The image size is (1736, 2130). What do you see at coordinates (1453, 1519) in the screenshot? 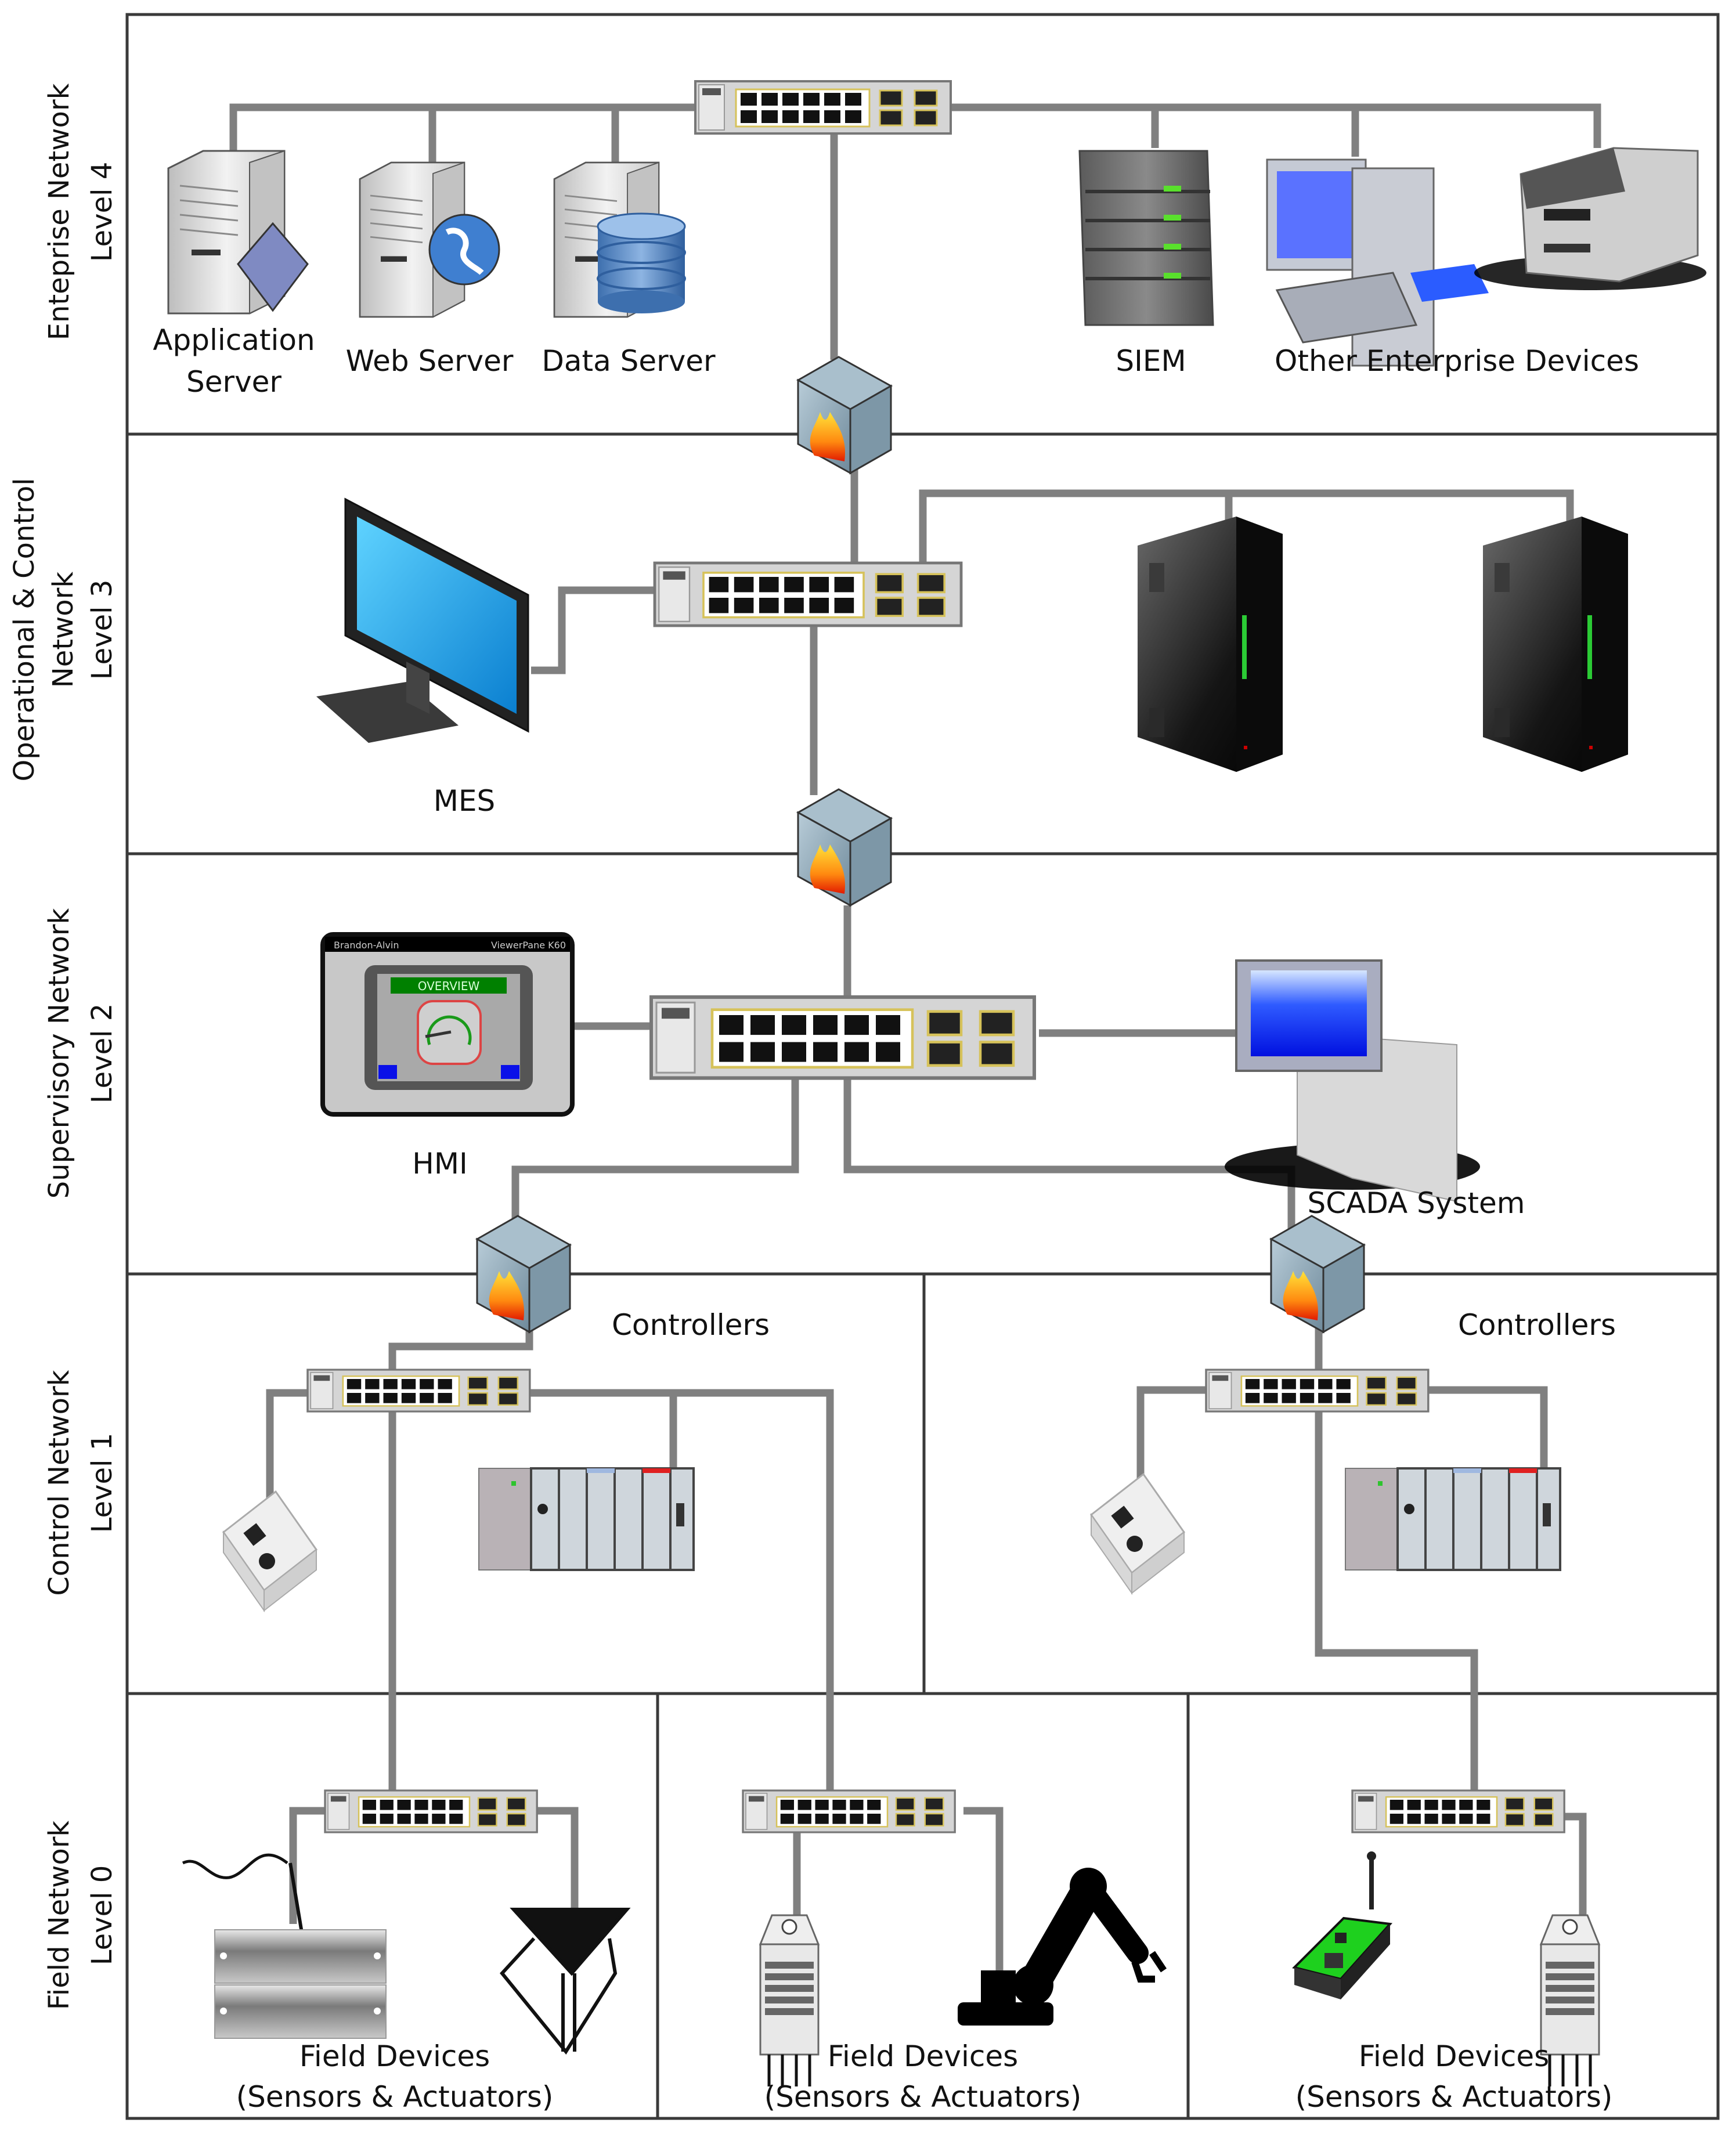
I see `plc-rack-right-icon` at bounding box center [1453, 1519].